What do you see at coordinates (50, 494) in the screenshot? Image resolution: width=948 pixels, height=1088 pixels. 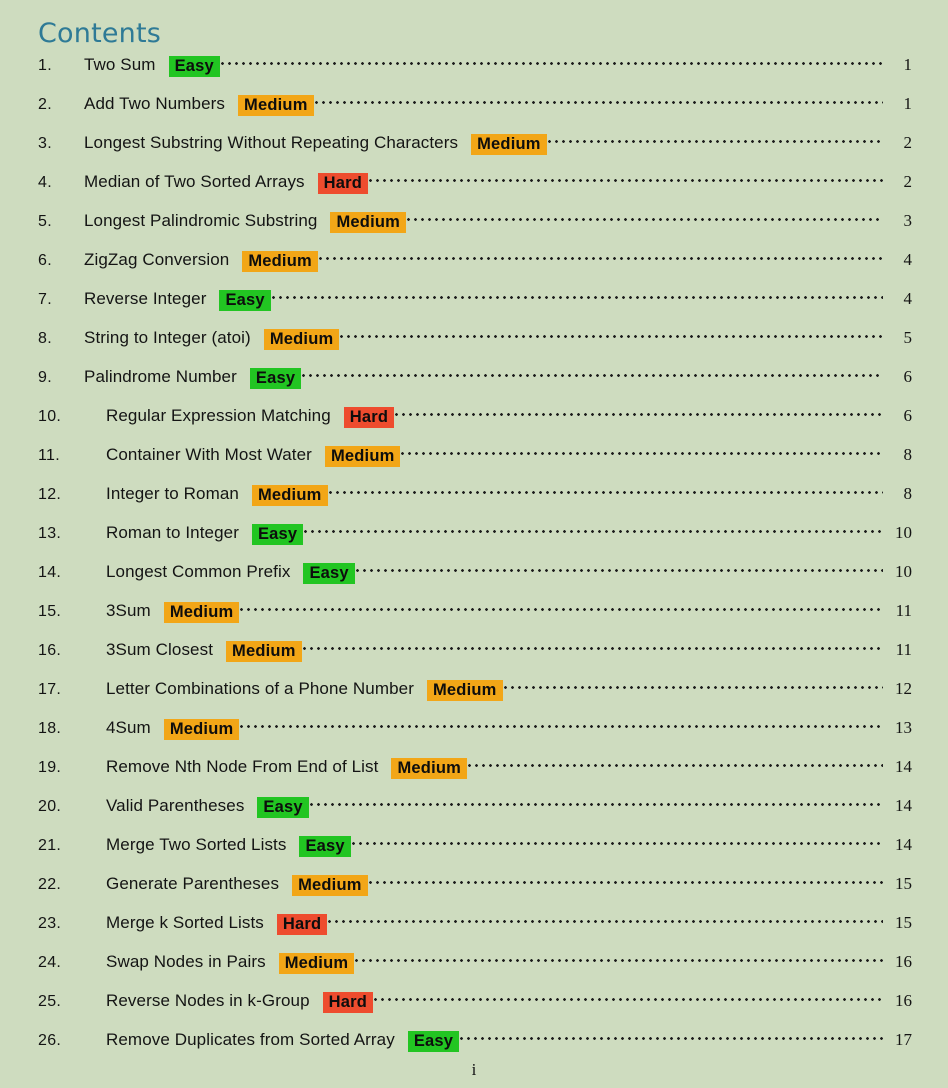 I see `toc-item-number: 12.` at bounding box center [50, 494].